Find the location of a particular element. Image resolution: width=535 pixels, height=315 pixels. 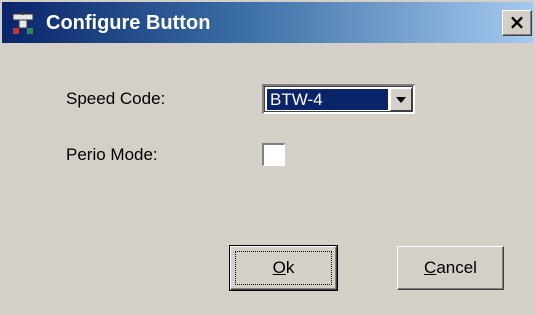

cancel-button: Cancel is located at coordinates (450, 268).